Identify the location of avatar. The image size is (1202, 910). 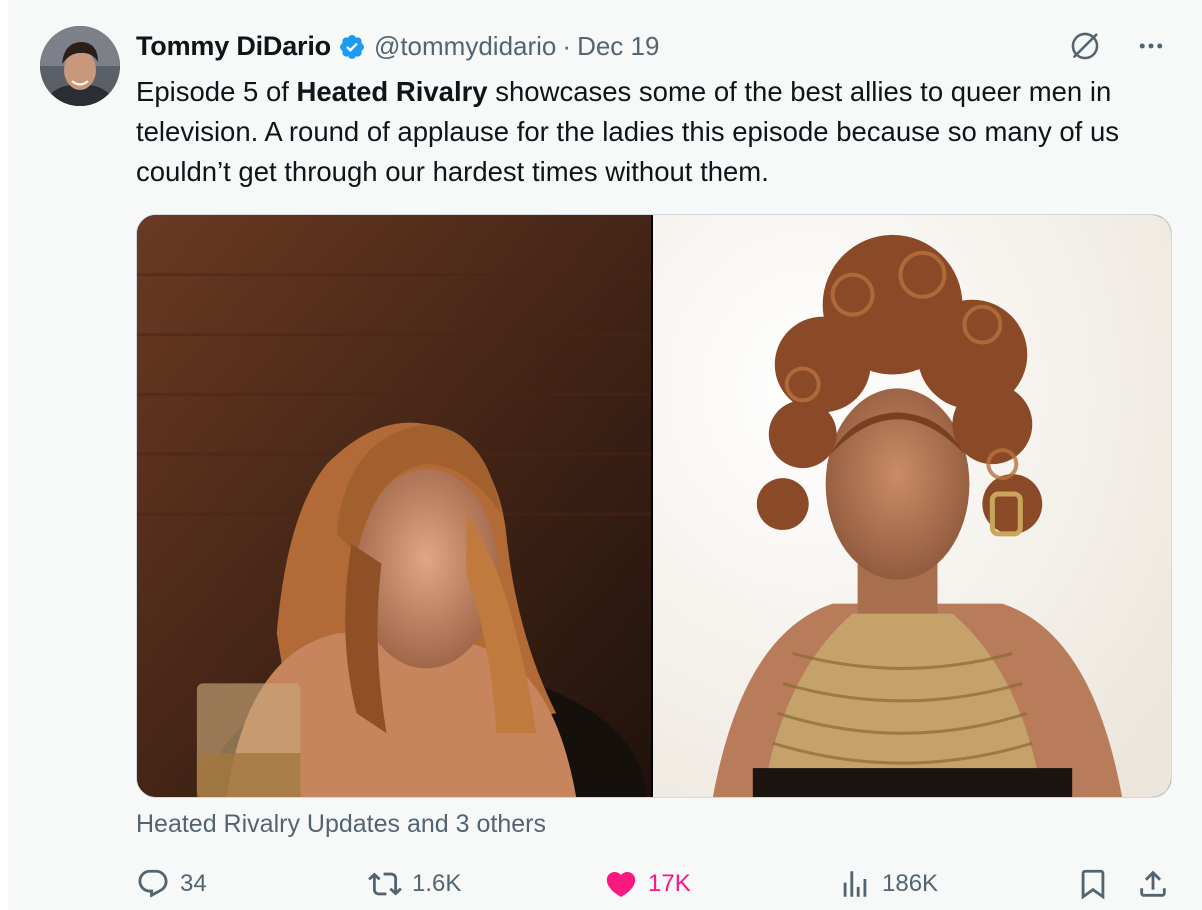
(80, 66).